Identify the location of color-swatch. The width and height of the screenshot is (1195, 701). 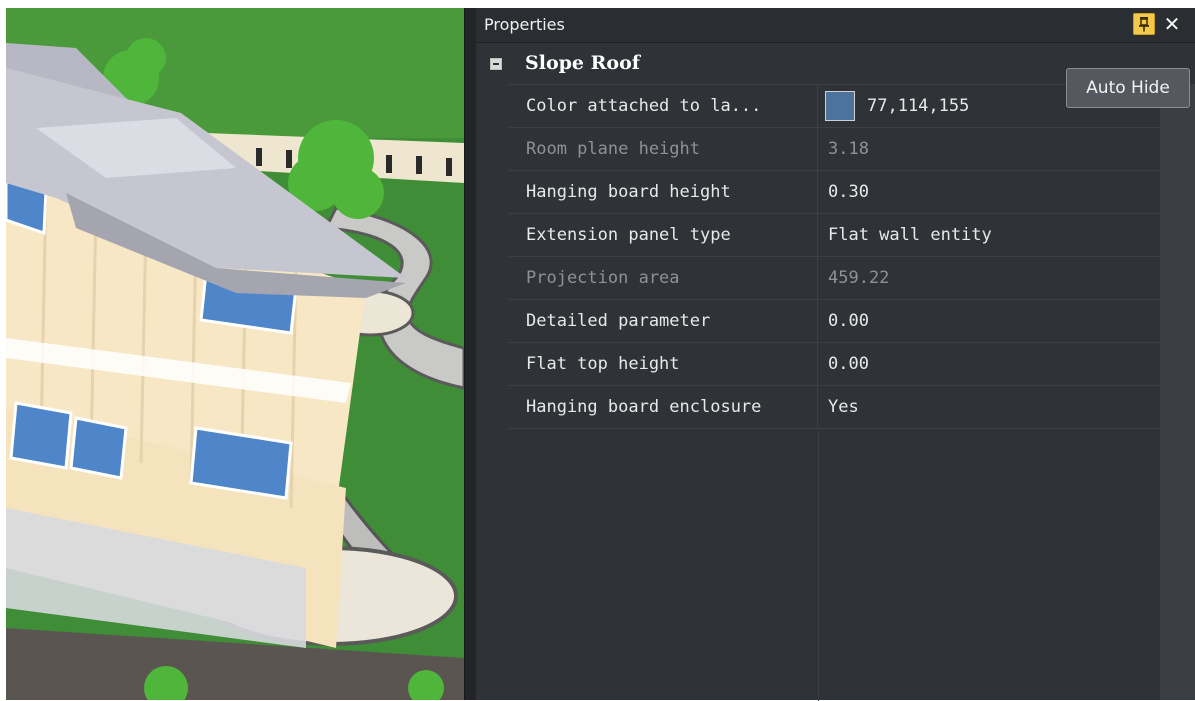
(840, 106).